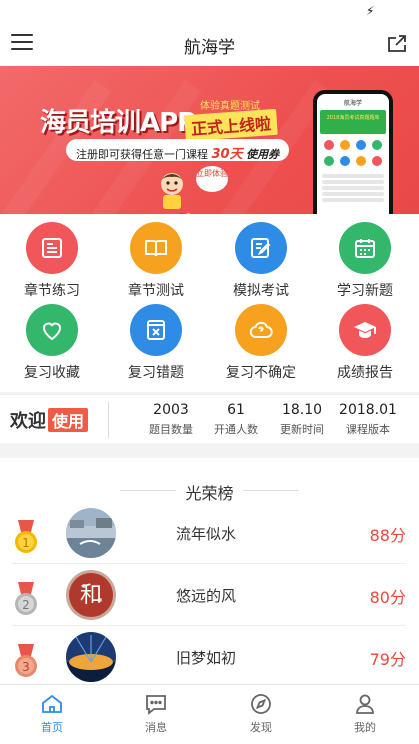 The width and height of the screenshot is (419, 744). I want to click on ranking-row: 3 旧梦如初 79分, so click(209, 657).